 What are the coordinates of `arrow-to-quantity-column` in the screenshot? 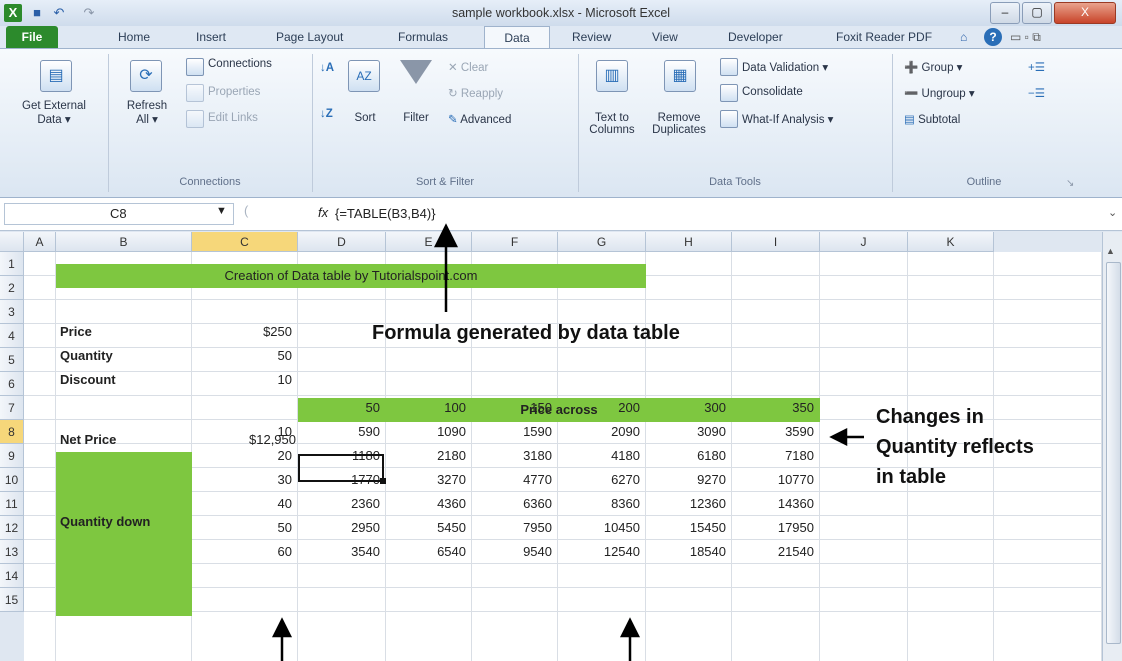 It's located at (282, 639).